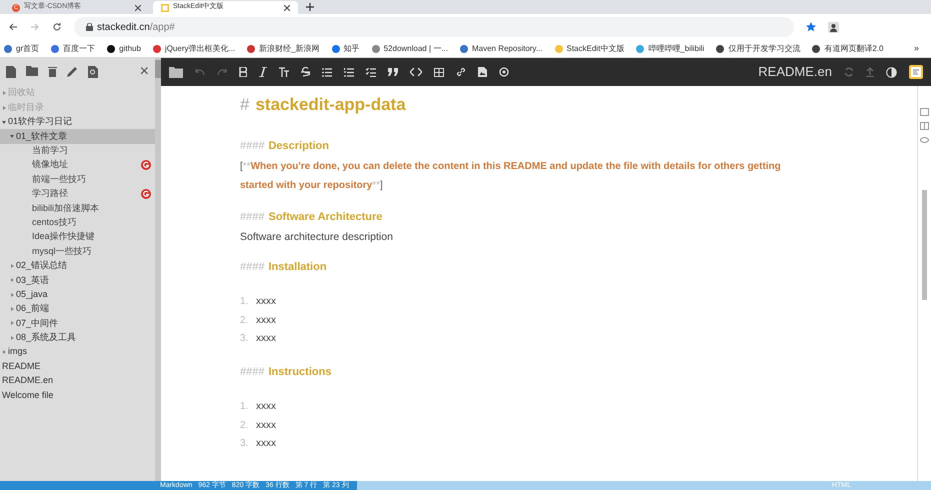 The height and width of the screenshot is (490, 931). Describe the element at coordinates (310, 7) in the screenshot. I see `new-tab-icon` at that location.